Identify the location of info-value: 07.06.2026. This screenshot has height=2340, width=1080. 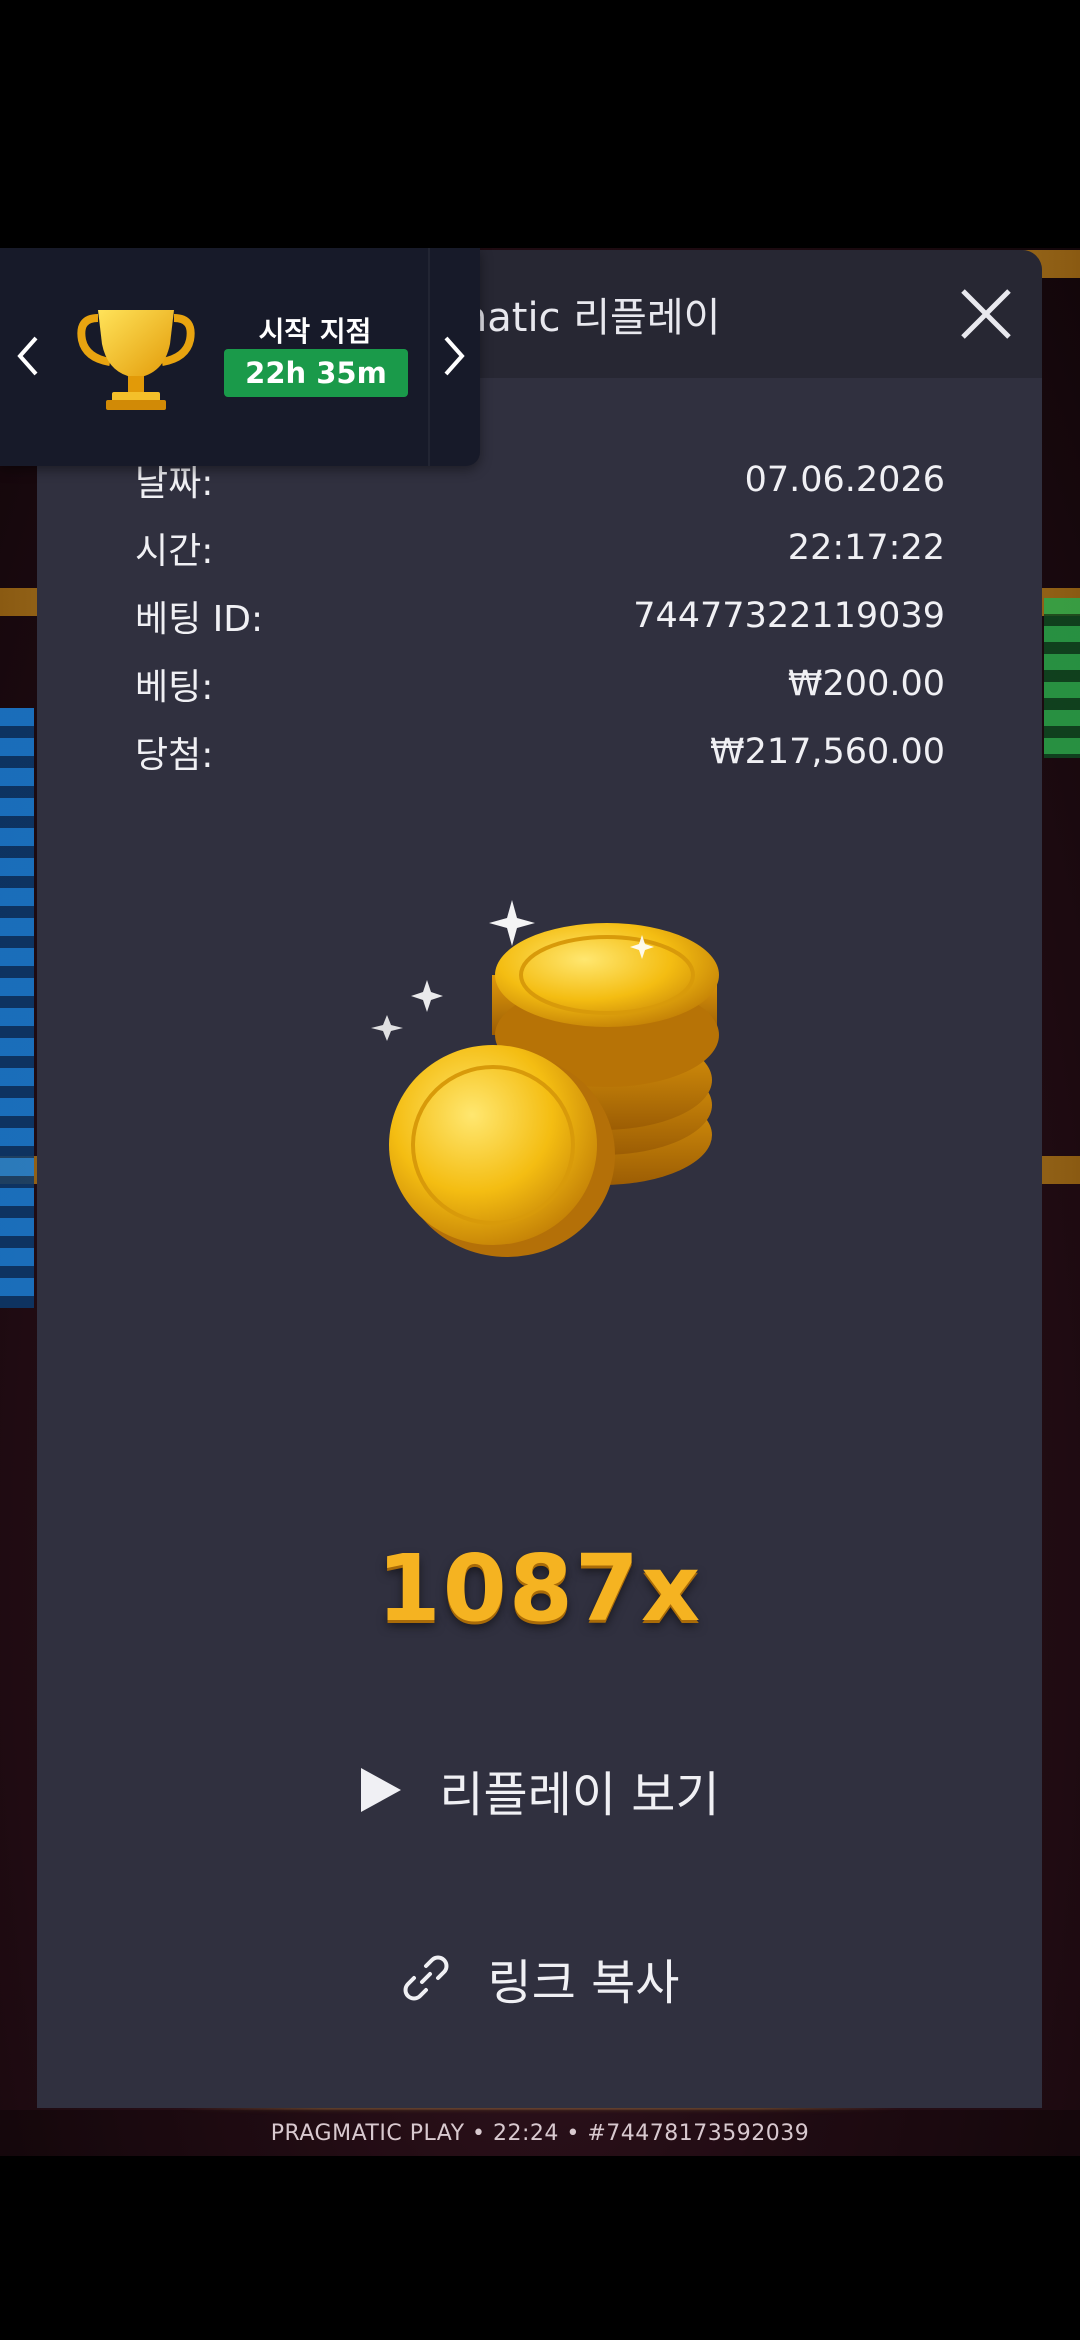
(844, 480).